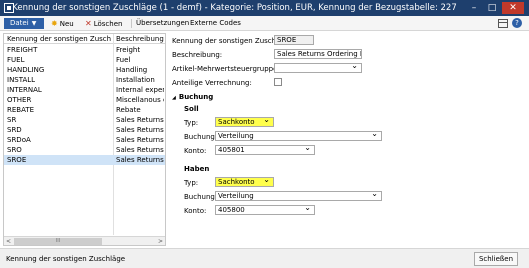 Image resolution: width=529 pixels, height=268 pixels. What do you see at coordinates (517, 23) in the screenshot?
I see `help-icon: ?` at bounding box center [517, 23].